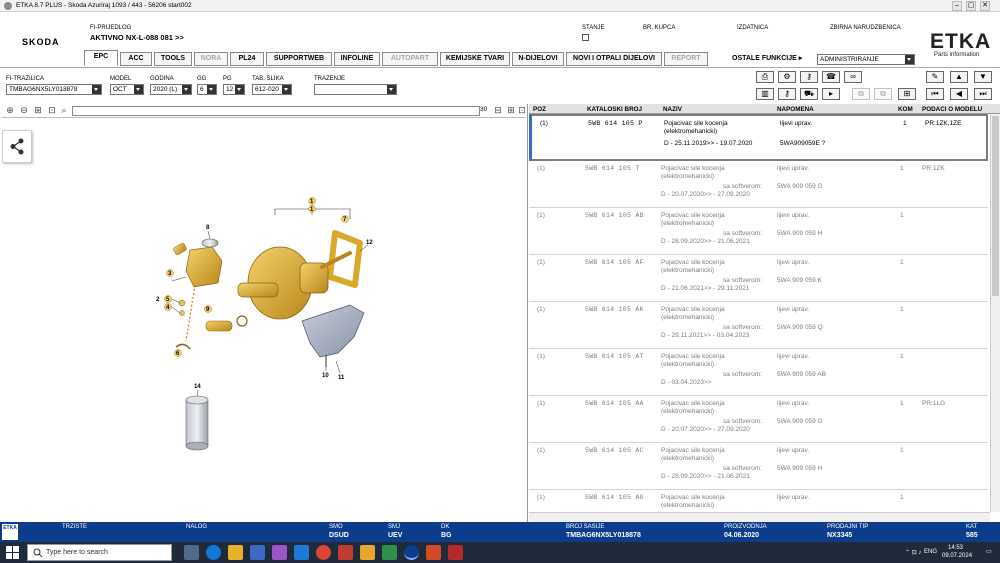 The height and width of the screenshot is (563, 1000). I want to click on windows-start-icon, so click(12, 552).